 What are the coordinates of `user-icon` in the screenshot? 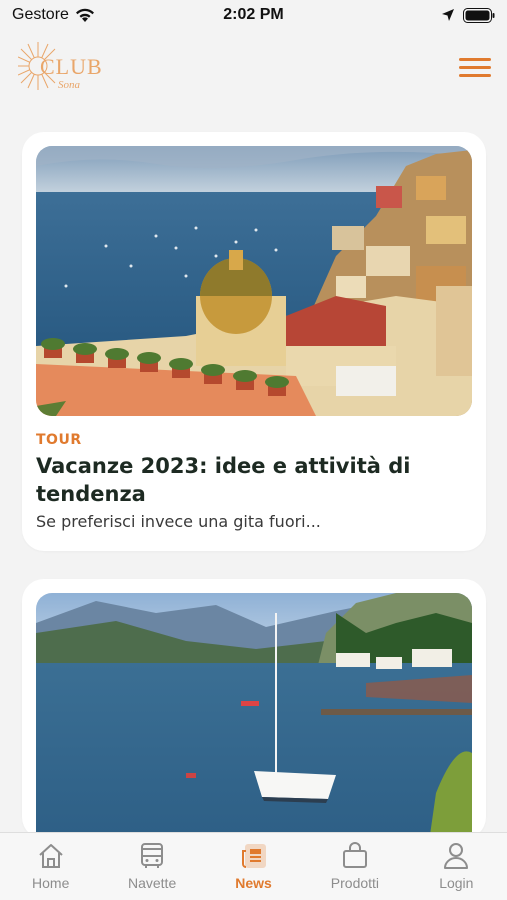 It's located at (456, 856).